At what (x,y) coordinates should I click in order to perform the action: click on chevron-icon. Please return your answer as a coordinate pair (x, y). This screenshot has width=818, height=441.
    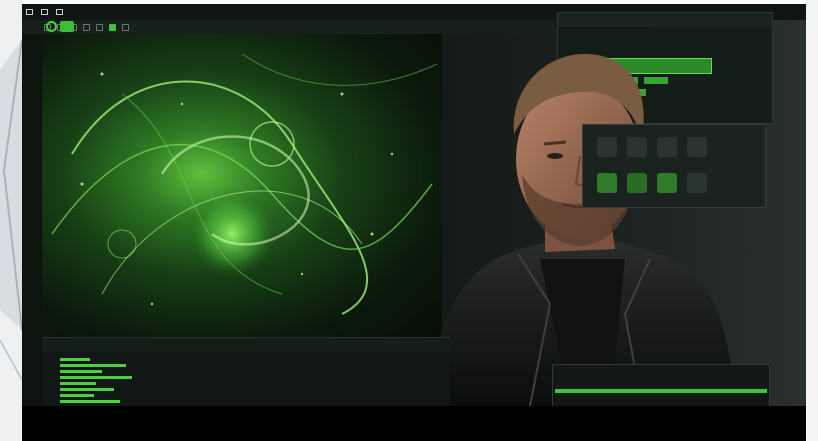
    Looking at the image, I should click on (59, 12).